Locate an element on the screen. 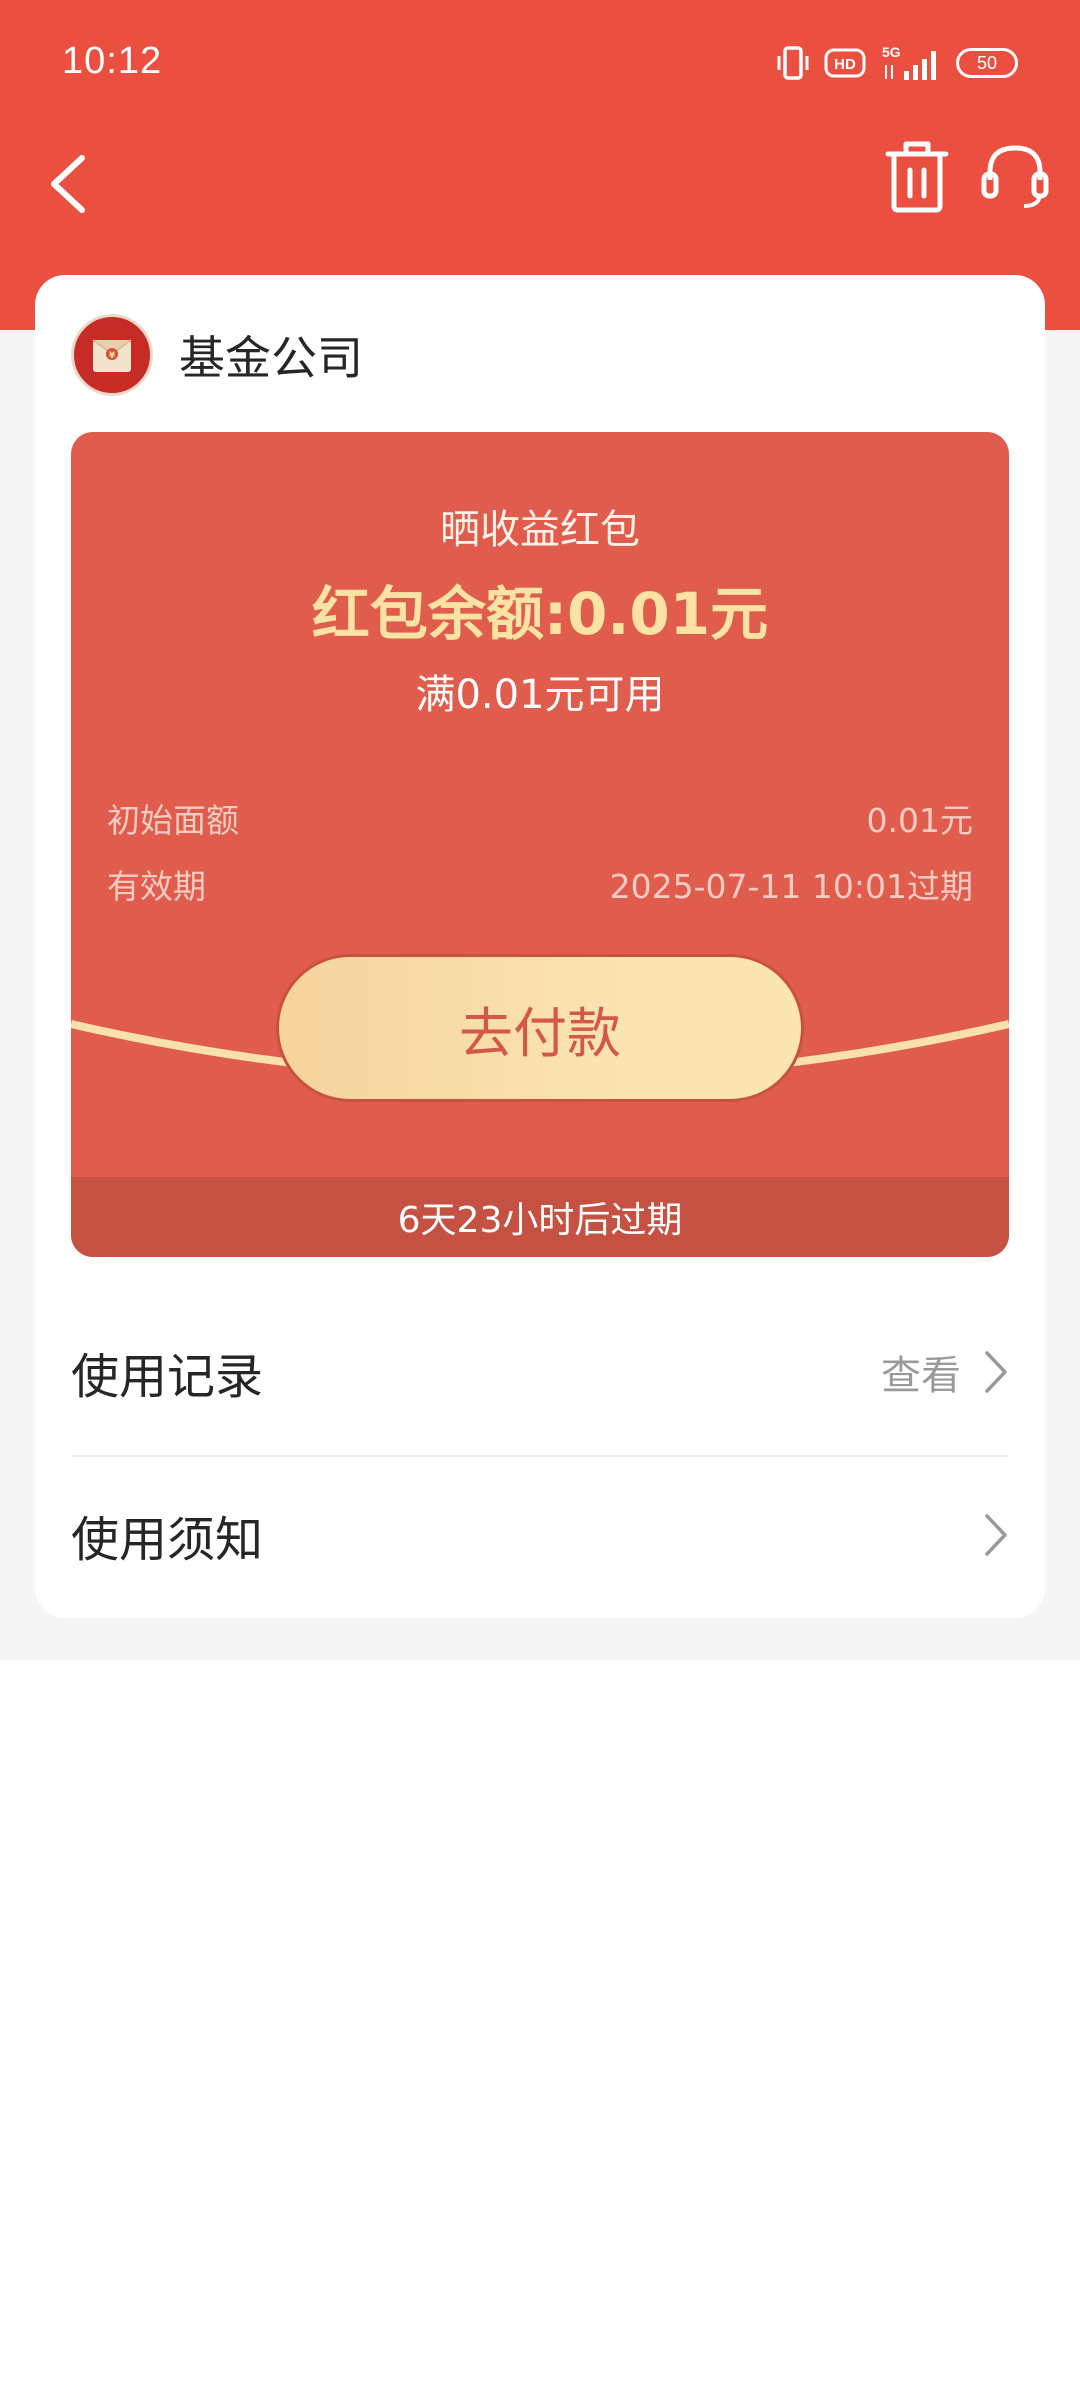  nav-bar is located at coordinates (540, 193).